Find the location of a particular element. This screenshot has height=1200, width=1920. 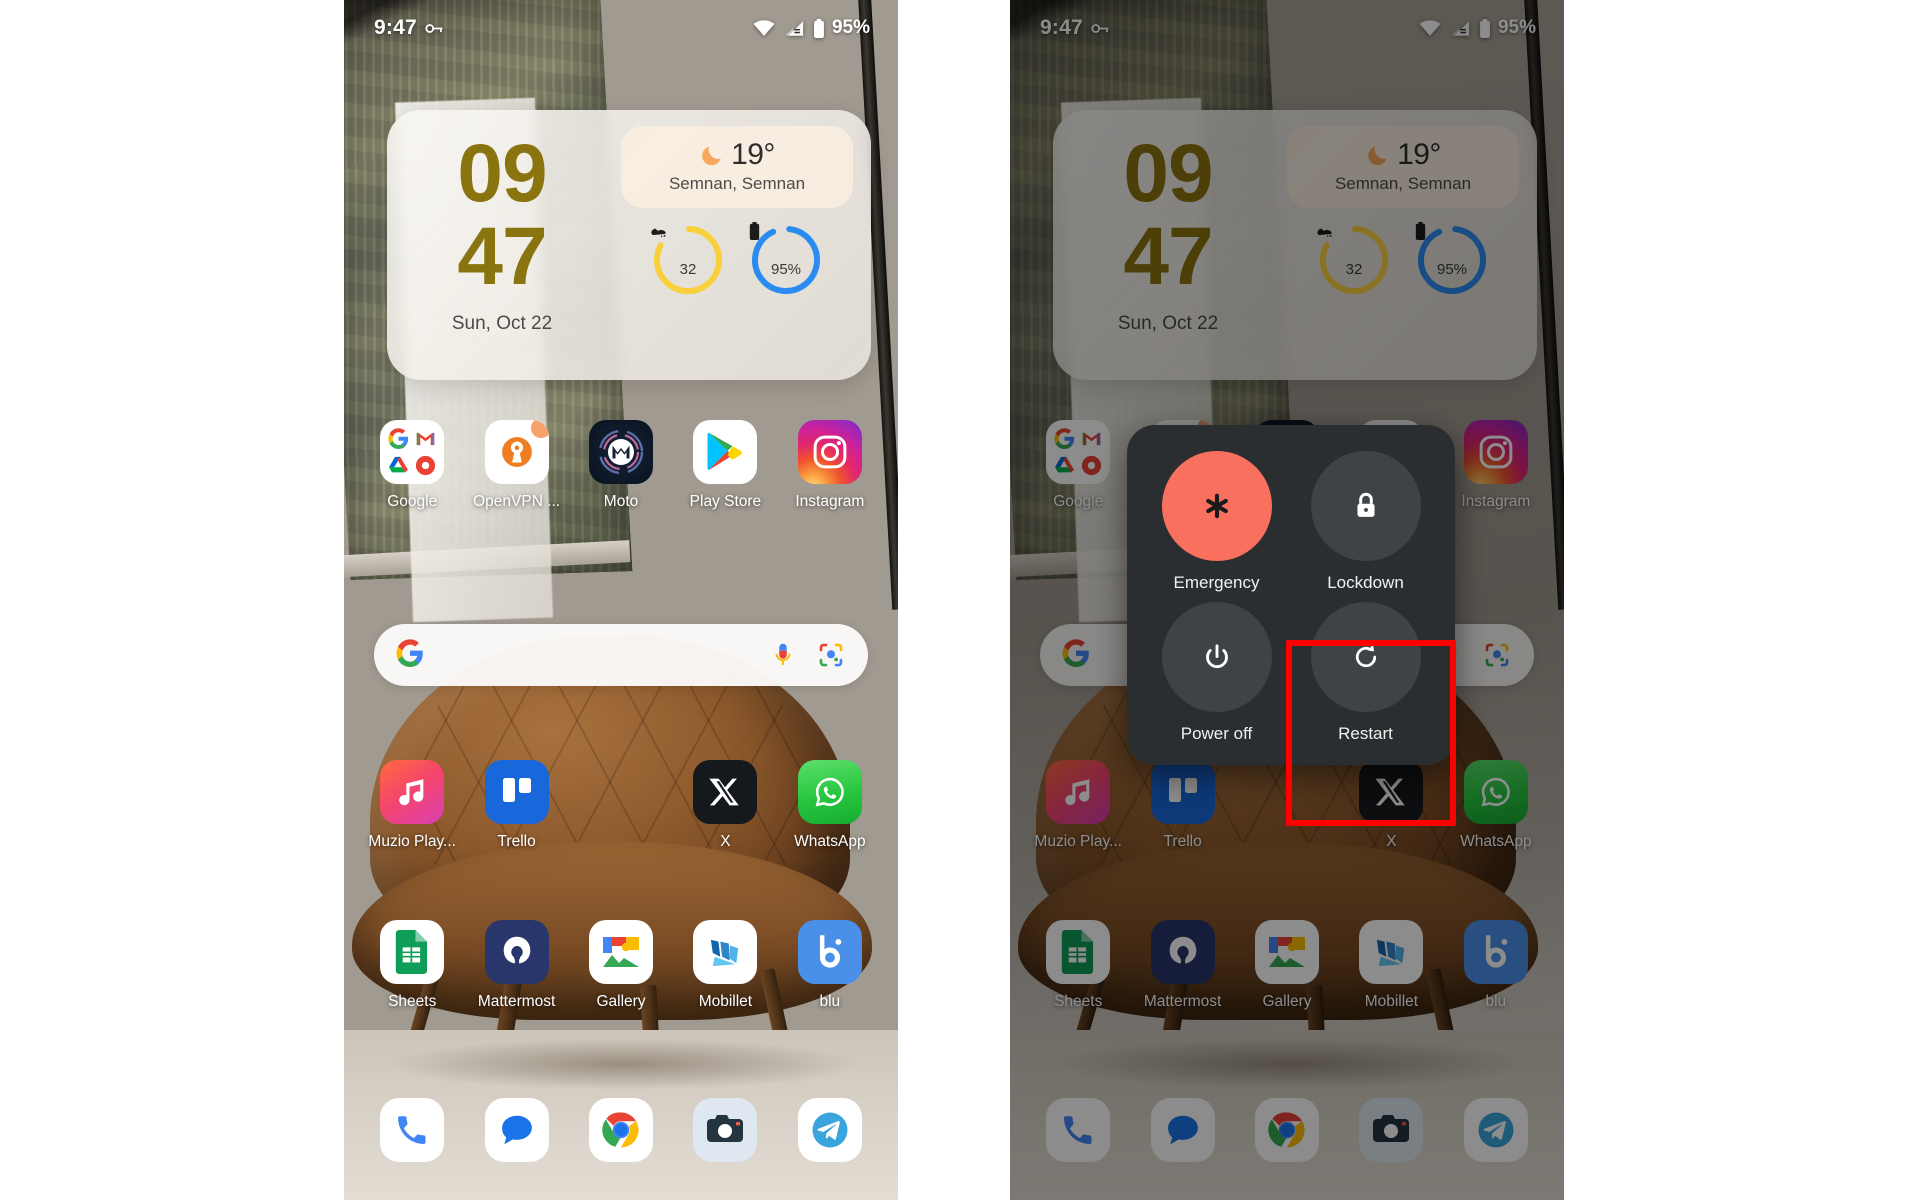

google-search-bar is located at coordinates (621, 655).